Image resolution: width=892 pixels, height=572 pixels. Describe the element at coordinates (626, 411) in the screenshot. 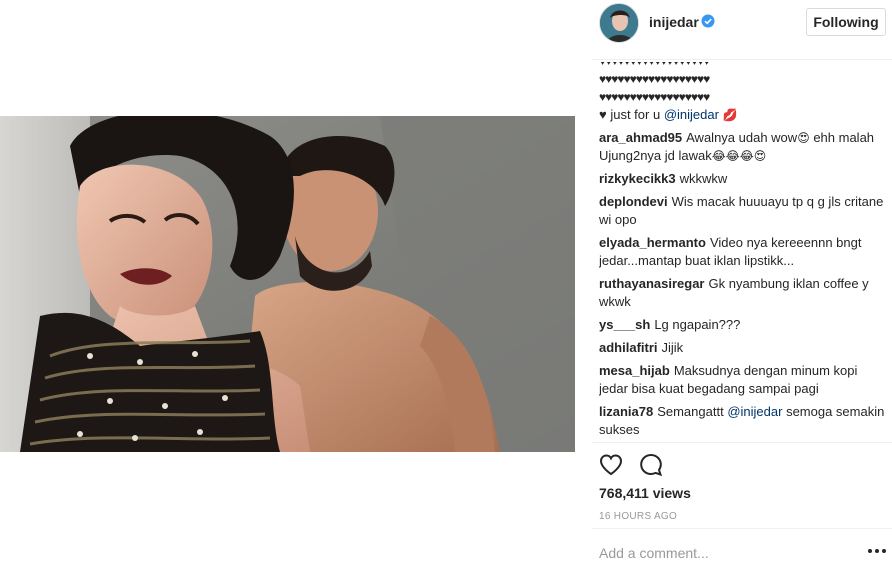

I see `comment-username: lizania78` at that location.